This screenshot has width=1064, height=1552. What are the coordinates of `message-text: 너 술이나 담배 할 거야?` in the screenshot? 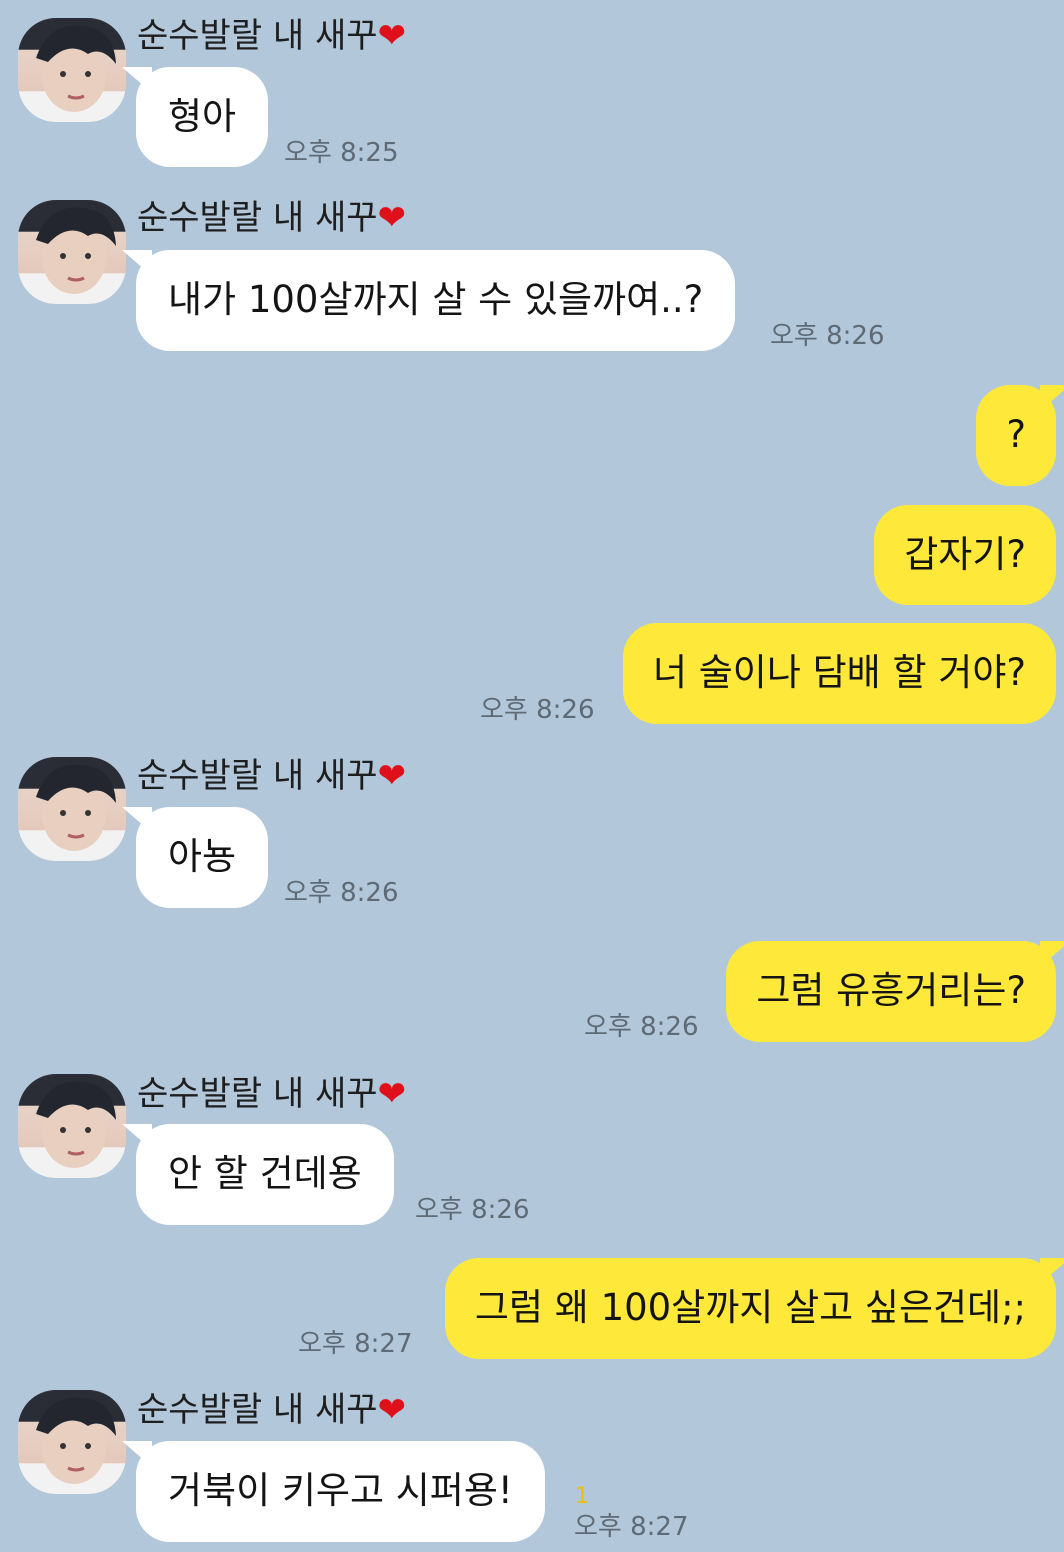 It's located at (839, 672).